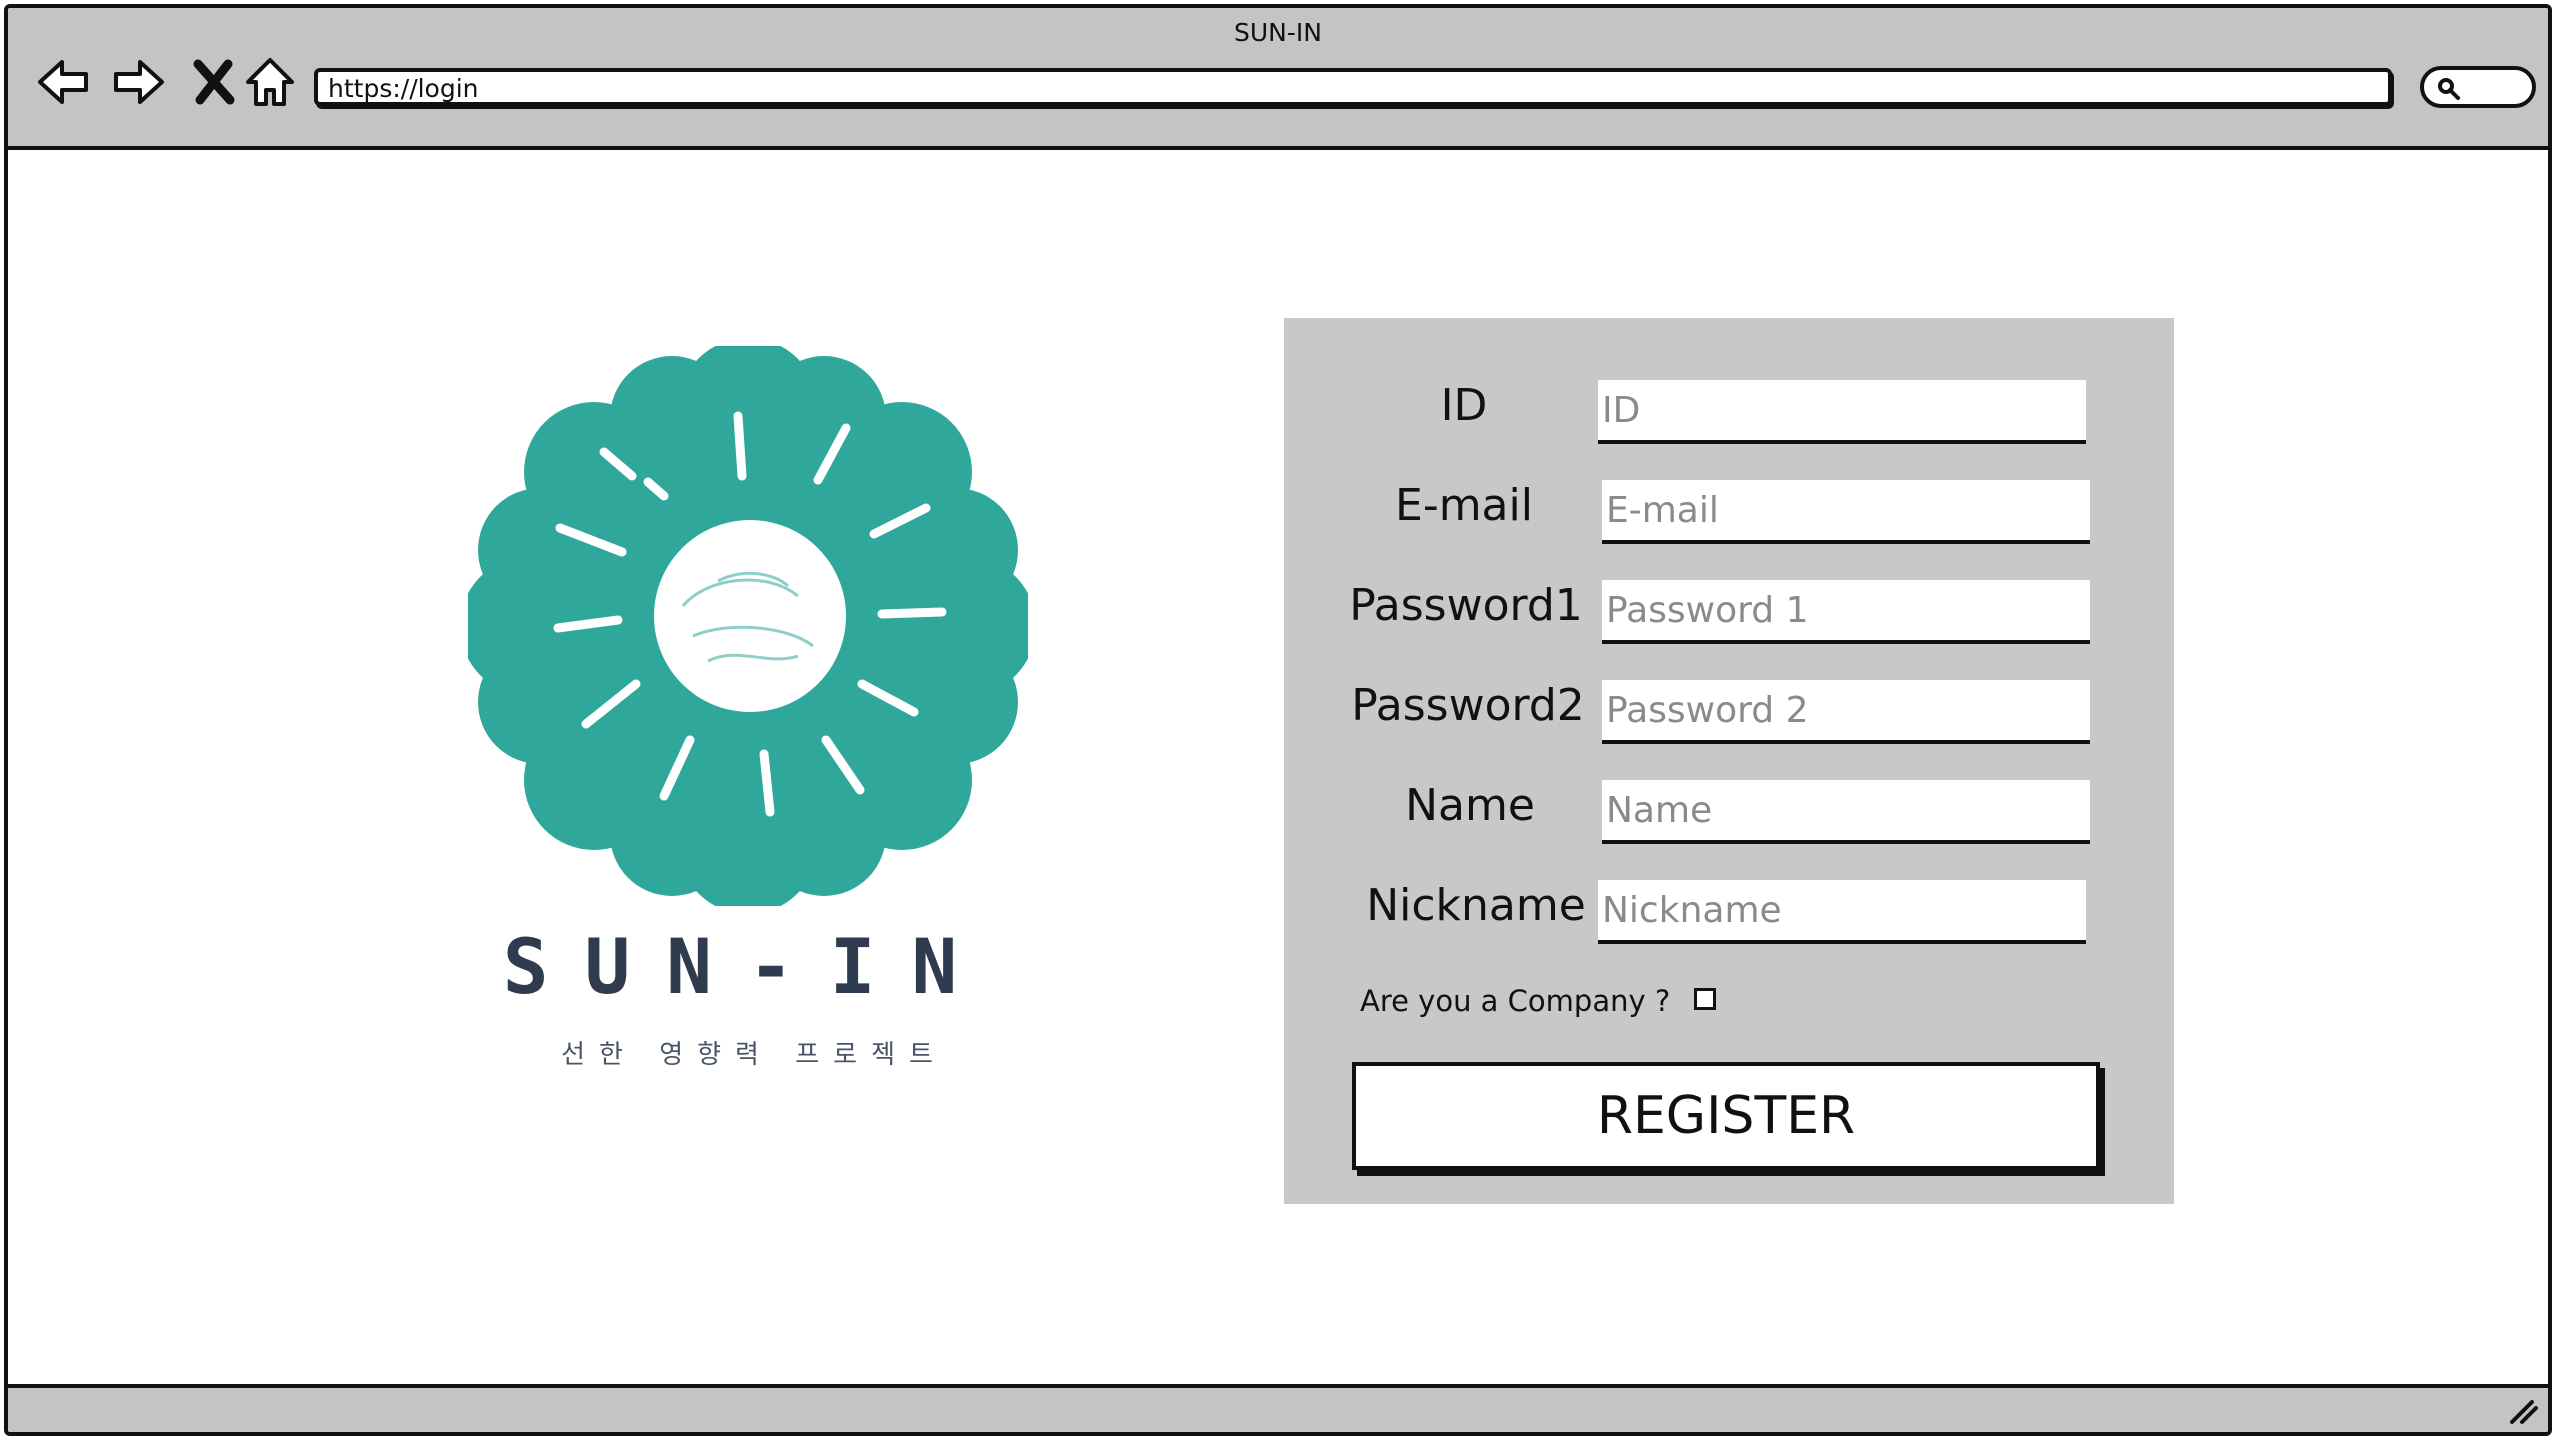  I want to click on password2-label: Password2, so click(1468, 705).